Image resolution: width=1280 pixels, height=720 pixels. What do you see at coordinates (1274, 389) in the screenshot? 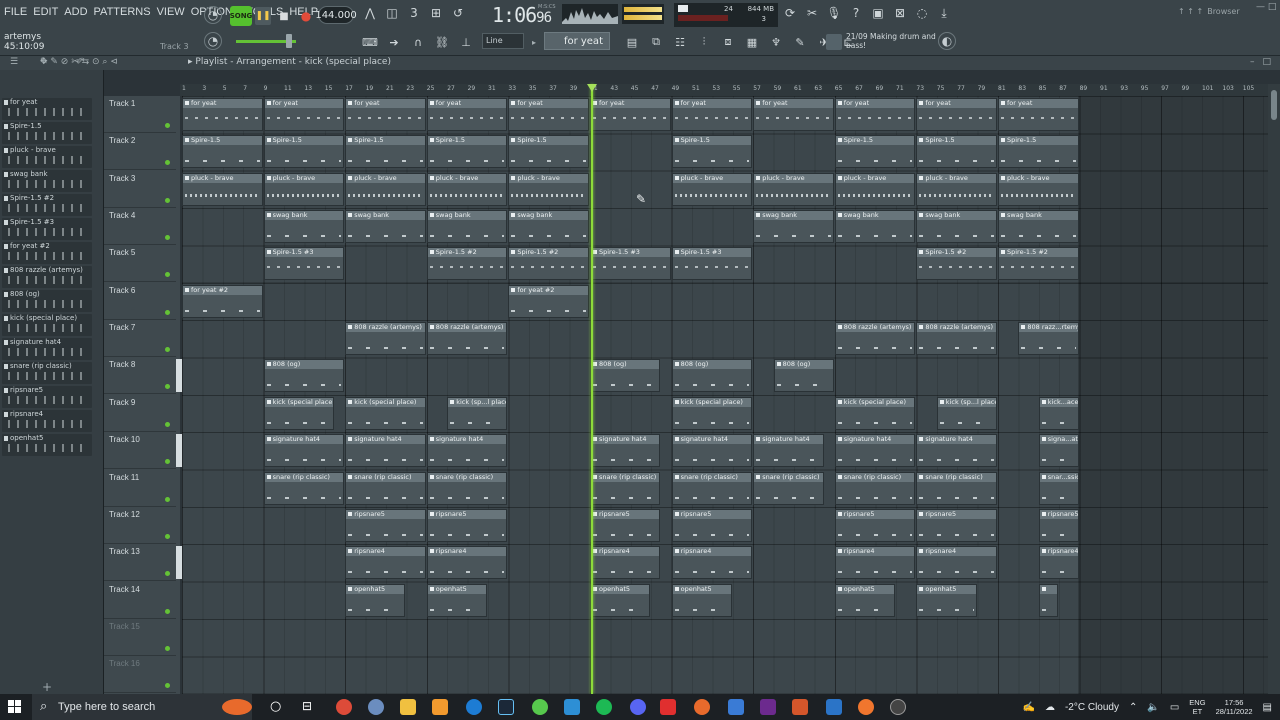
I see `vertical-scrollbar` at bounding box center [1274, 389].